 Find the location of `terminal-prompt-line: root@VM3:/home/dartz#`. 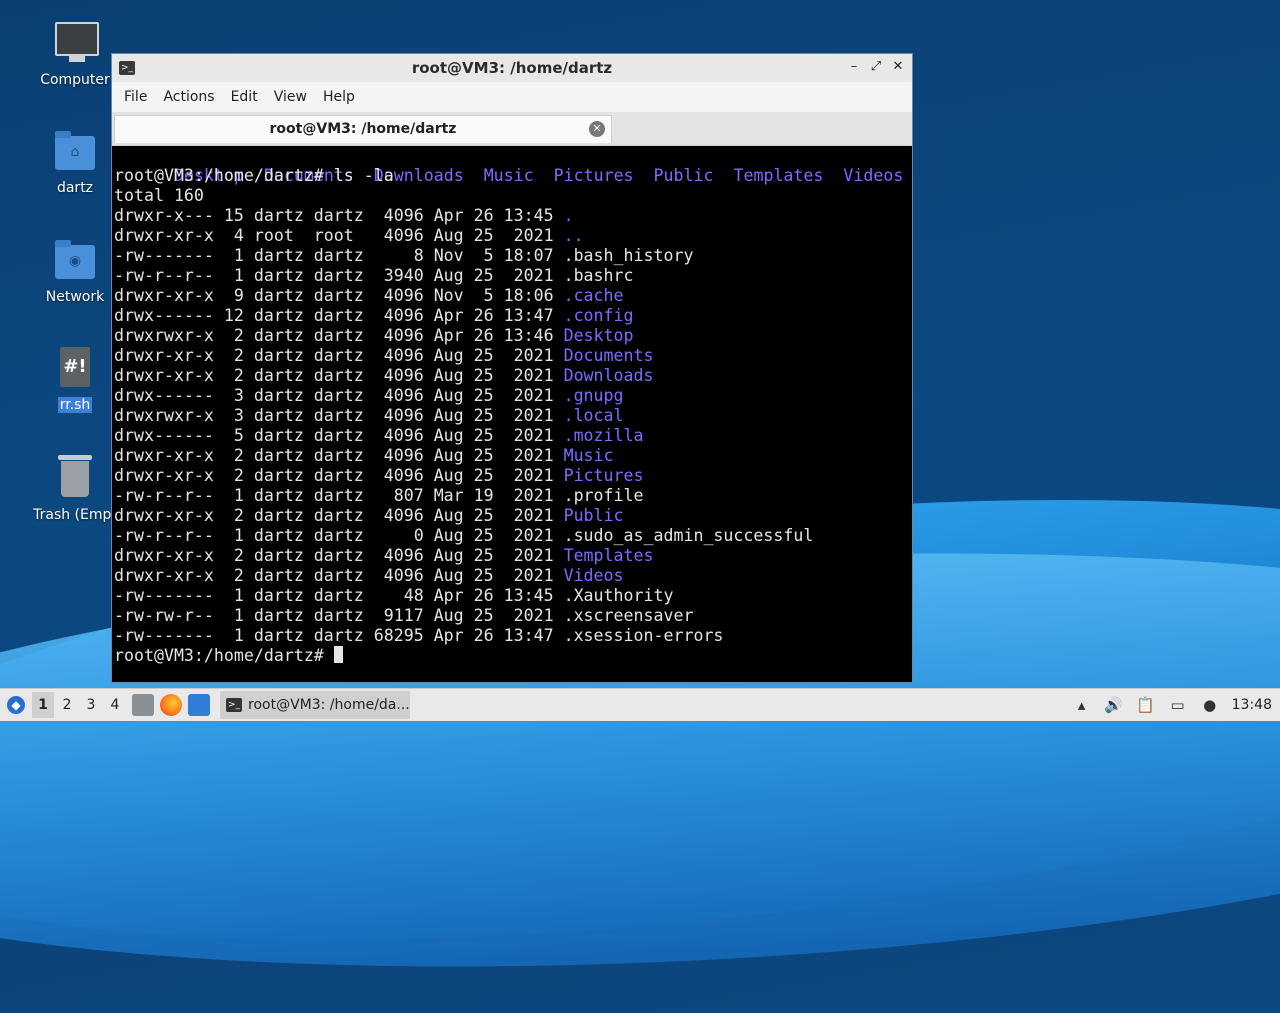

terminal-prompt-line: root@VM3:/home/dartz# is located at coordinates (512, 656).